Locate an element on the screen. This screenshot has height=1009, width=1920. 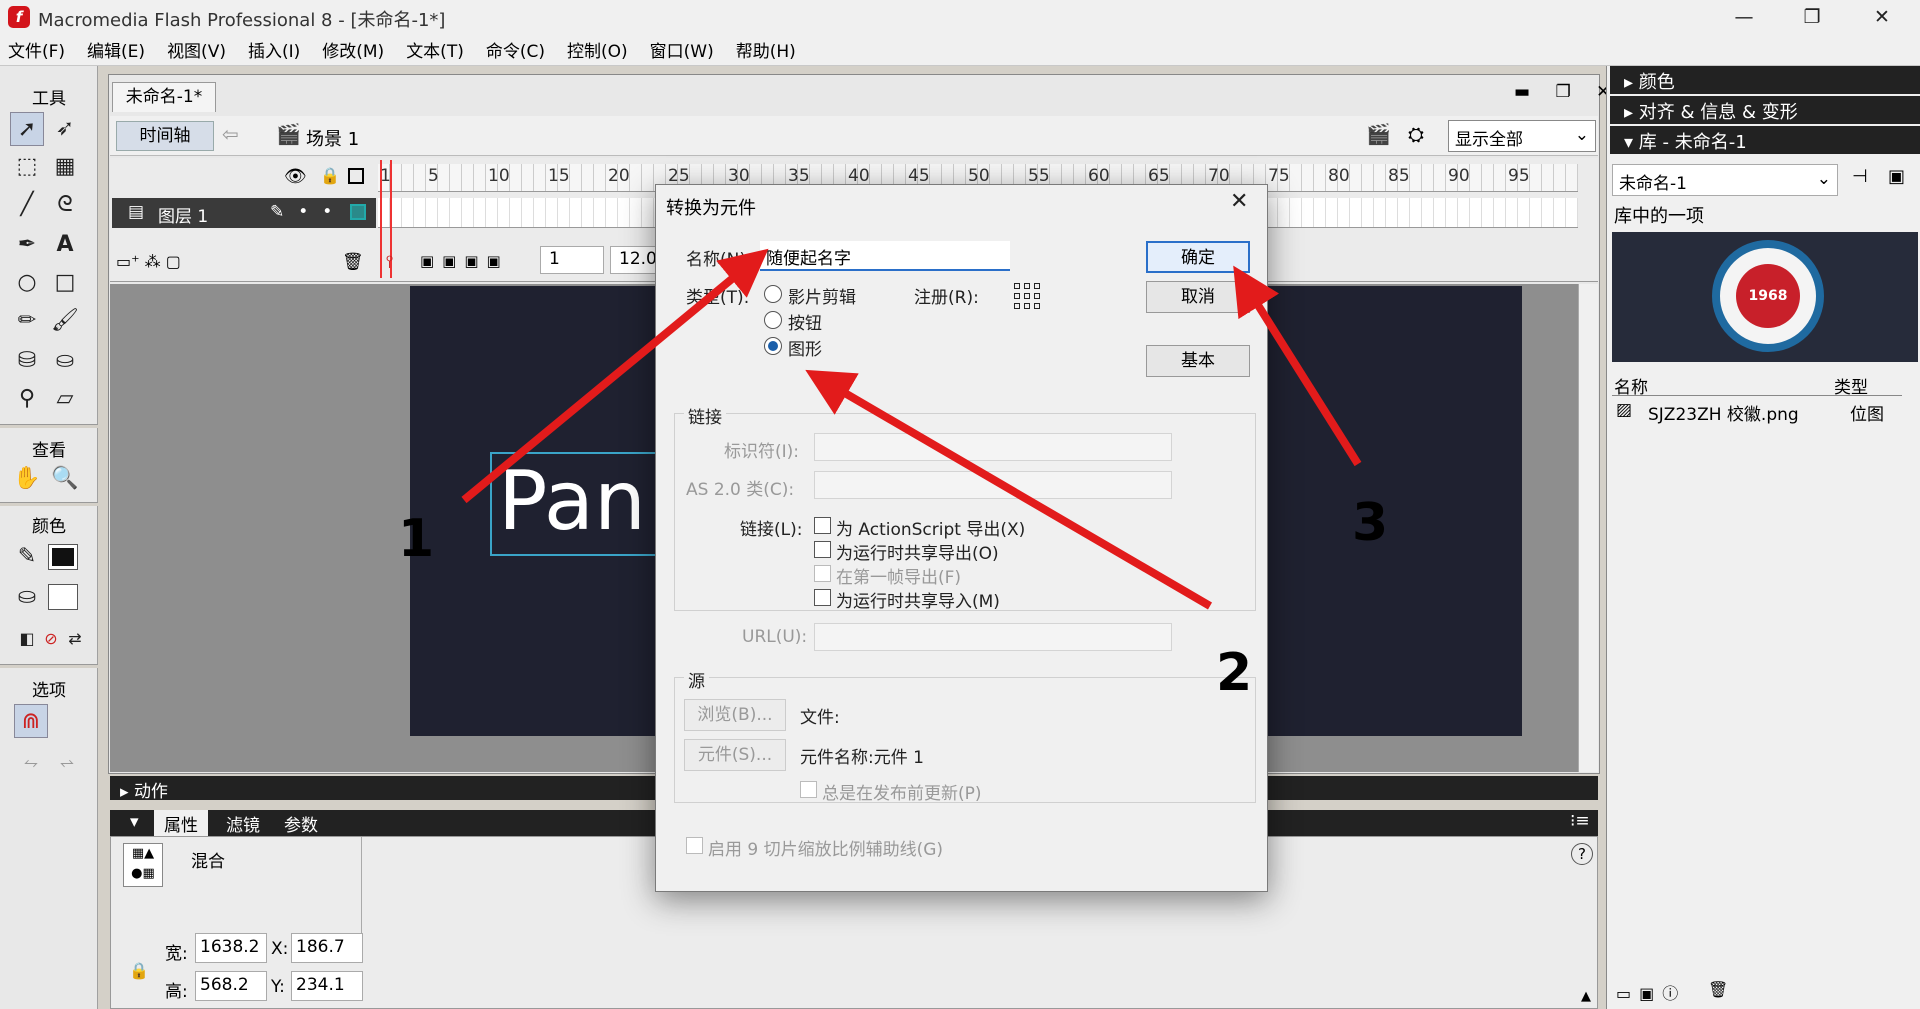
subselect-tool-icon: ➶ is located at coordinates (65, 129).